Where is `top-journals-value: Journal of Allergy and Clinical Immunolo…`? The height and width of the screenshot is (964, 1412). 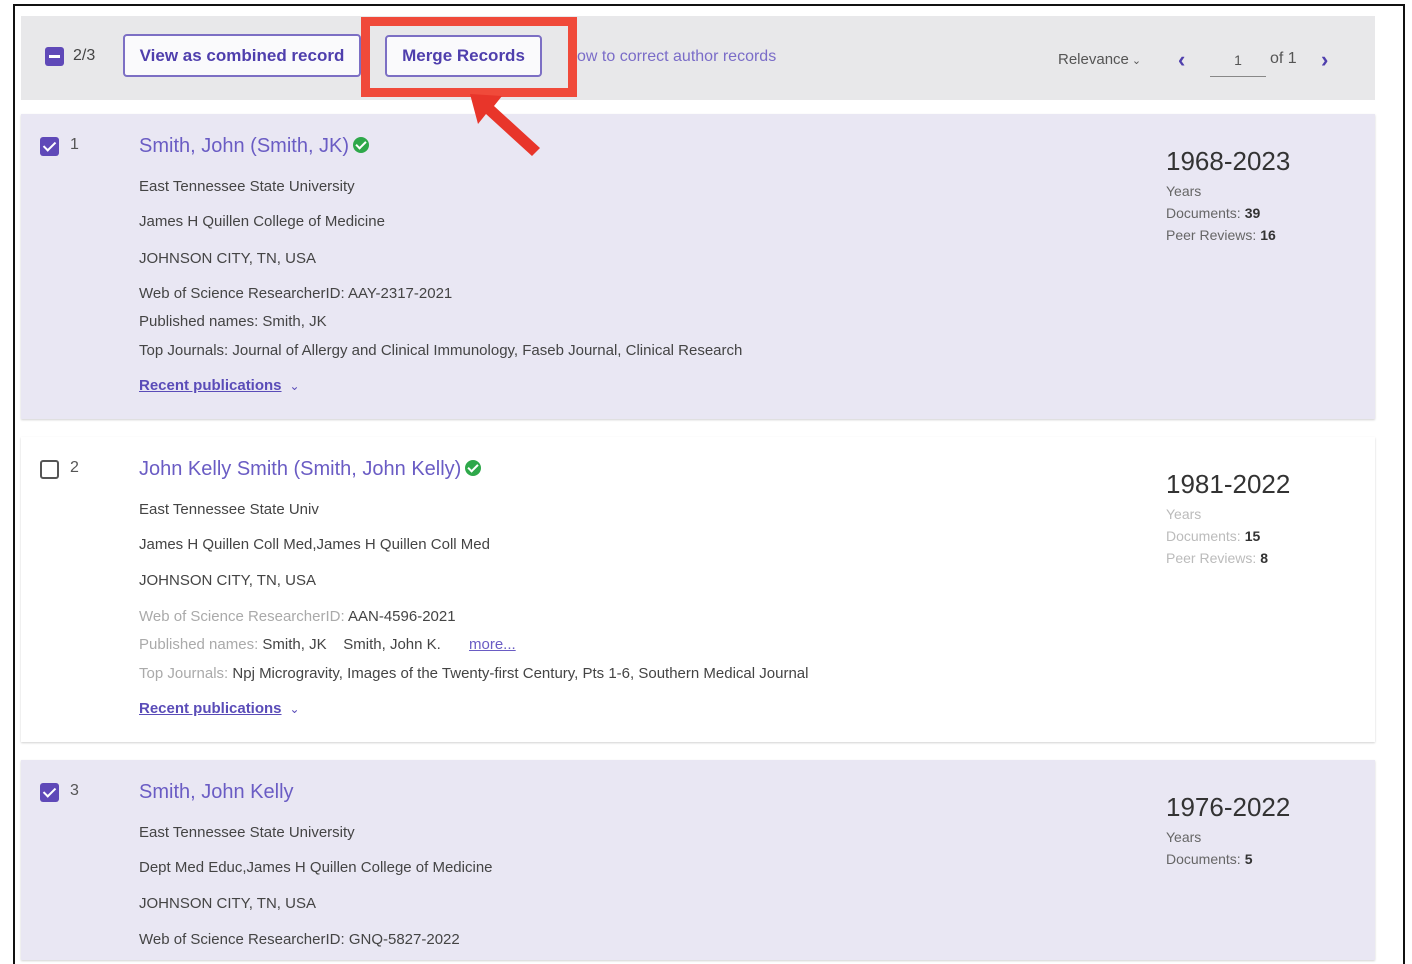 top-journals-value: Journal of Allergy and Clinical Immunolo… is located at coordinates (487, 350).